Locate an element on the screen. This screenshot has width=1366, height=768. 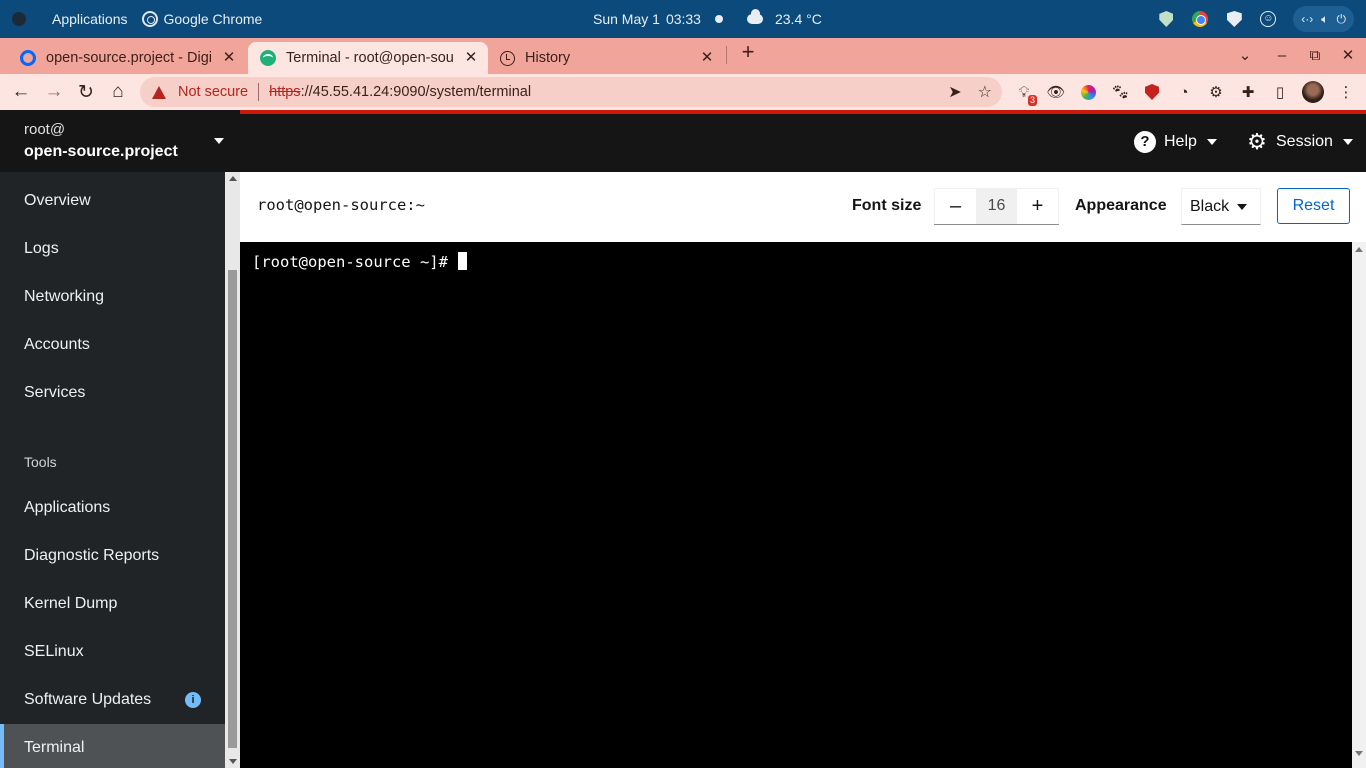
url-text: ://45.55.41.24:9090/system/terminal is located at coordinates (416, 92).